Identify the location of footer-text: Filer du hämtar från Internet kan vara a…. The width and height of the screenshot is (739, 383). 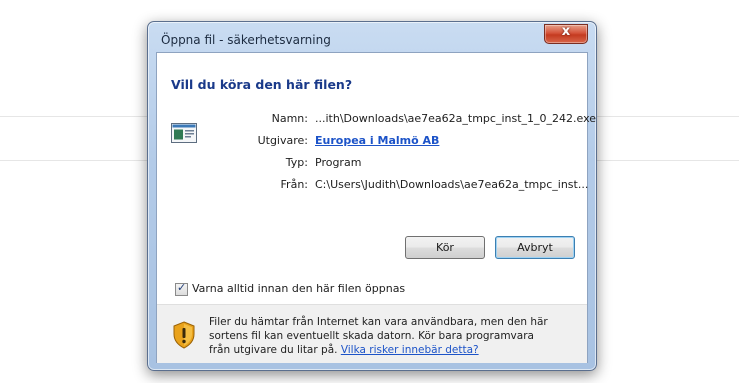
(381, 336).